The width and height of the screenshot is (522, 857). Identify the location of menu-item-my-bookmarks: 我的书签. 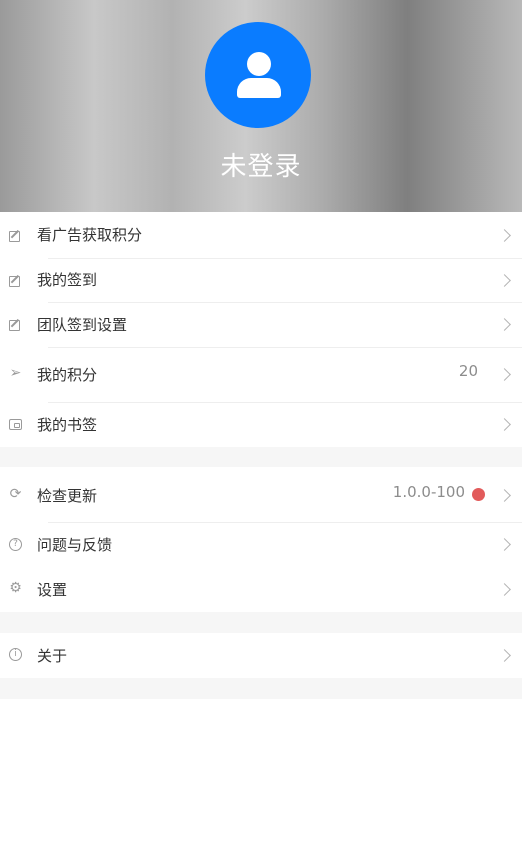
(261, 425).